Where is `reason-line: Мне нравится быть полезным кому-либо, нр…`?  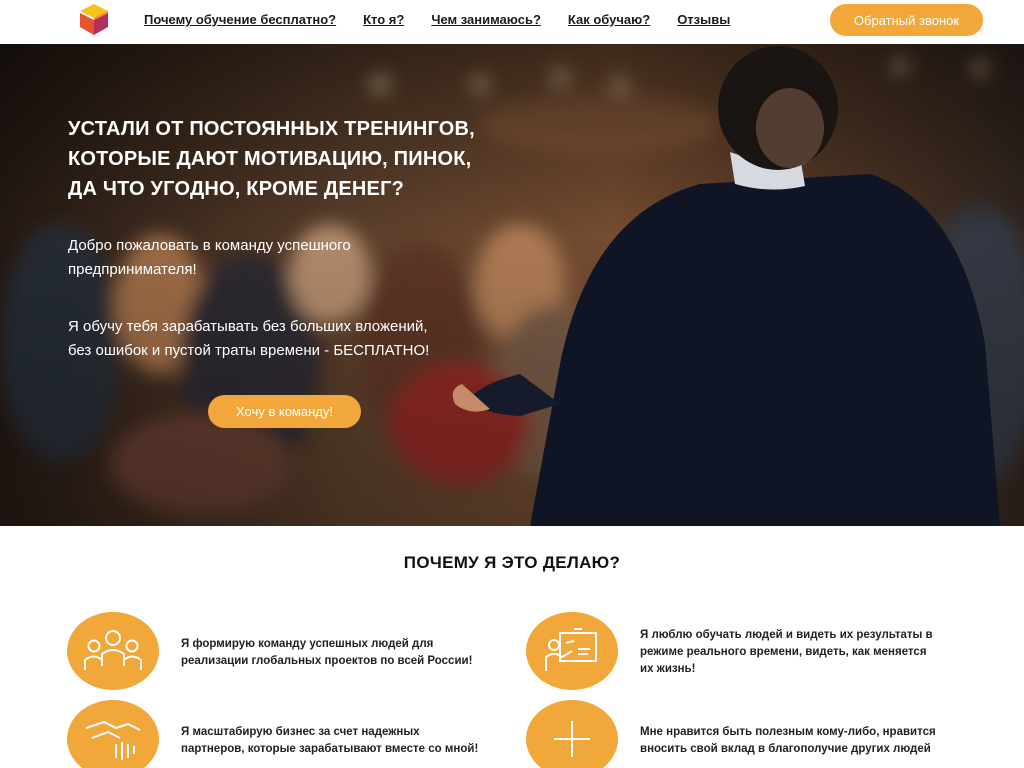
reason-line: Мне нравится быть полезным кому-либо, нр… is located at coordinates (788, 732).